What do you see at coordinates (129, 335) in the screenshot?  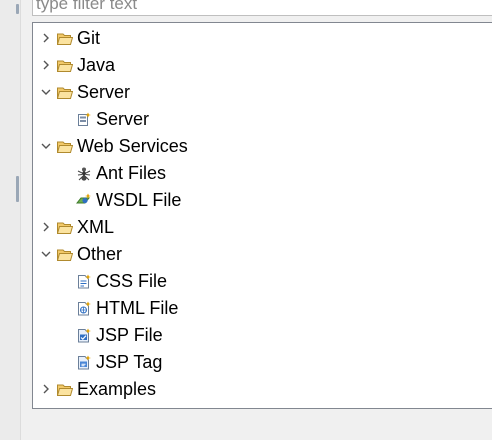 I see `tree-label: JSP File` at bounding box center [129, 335].